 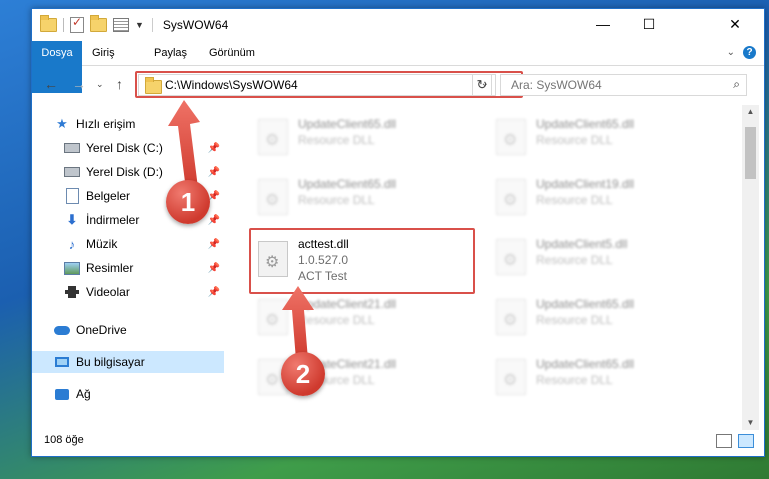 I want to click on search-box: ⌕, so click(x=623, y=85).